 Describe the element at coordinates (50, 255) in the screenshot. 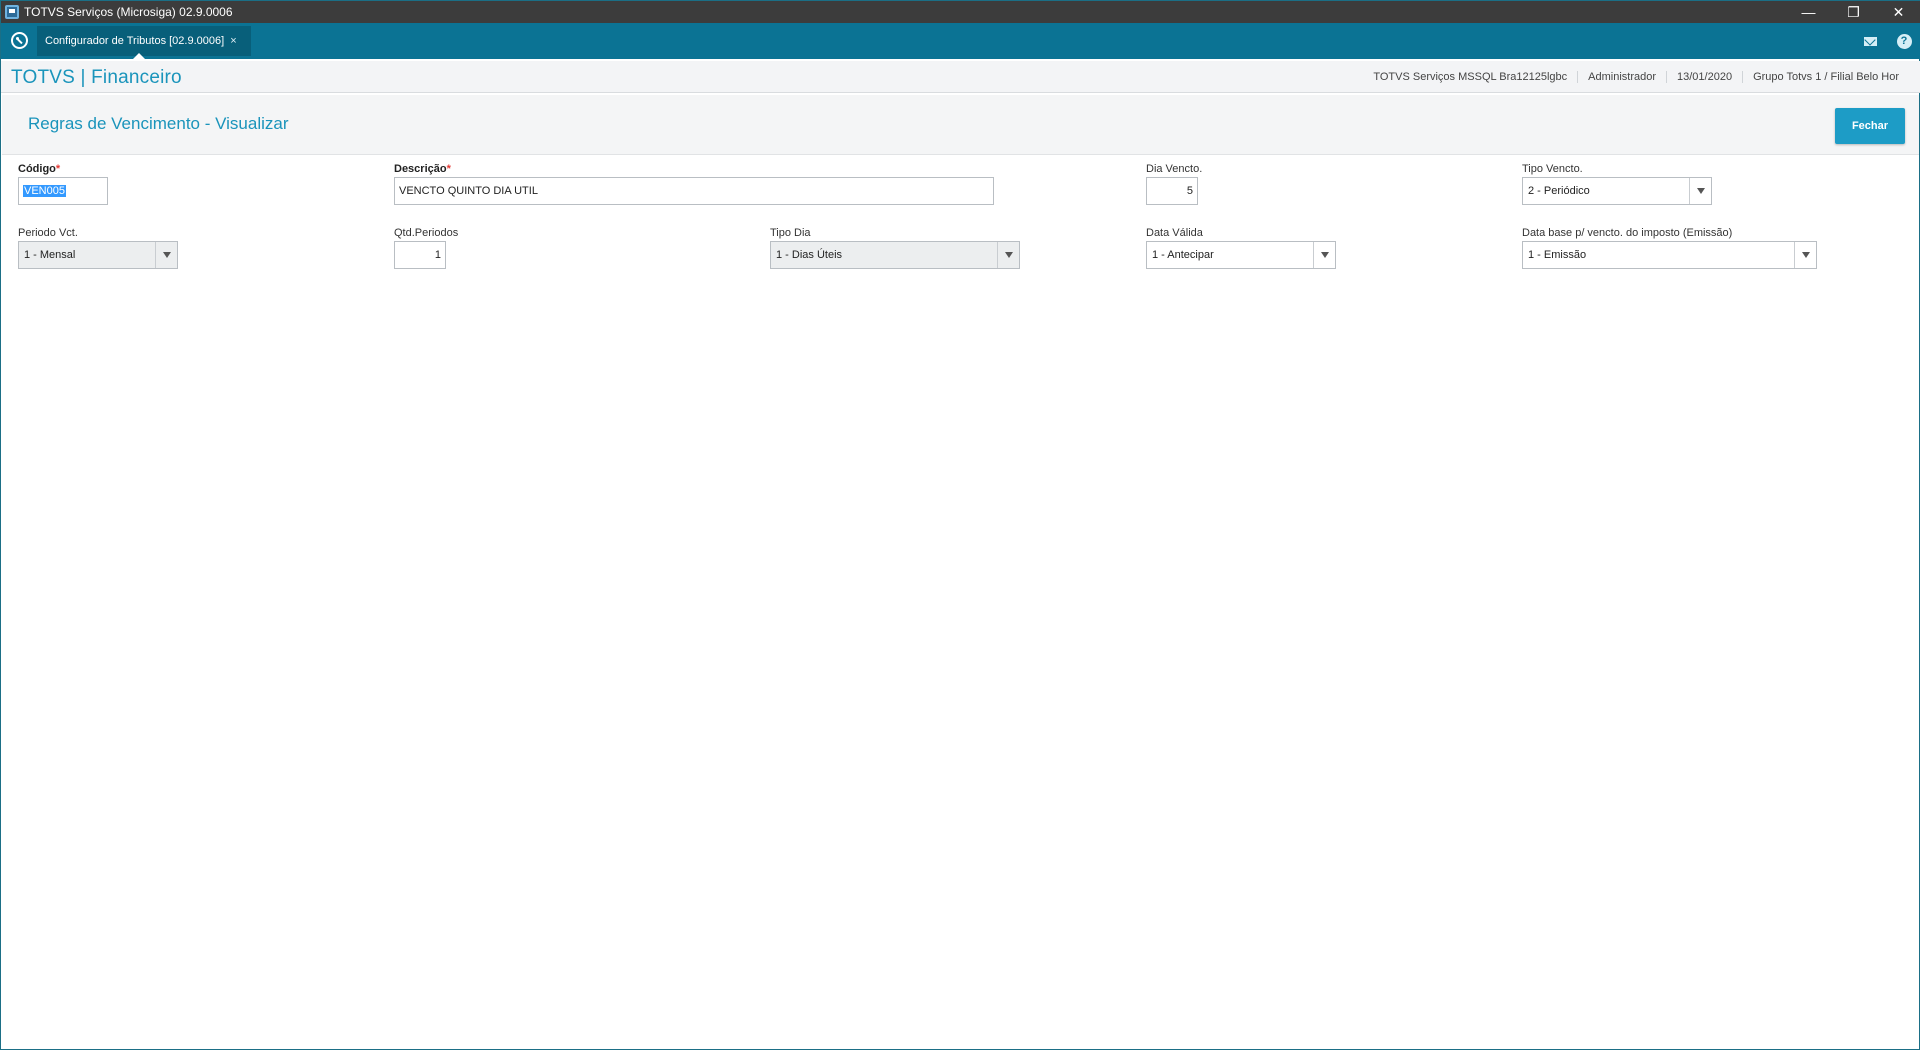

I see `periodo-vct-value: 1 - Mensal` at that location.